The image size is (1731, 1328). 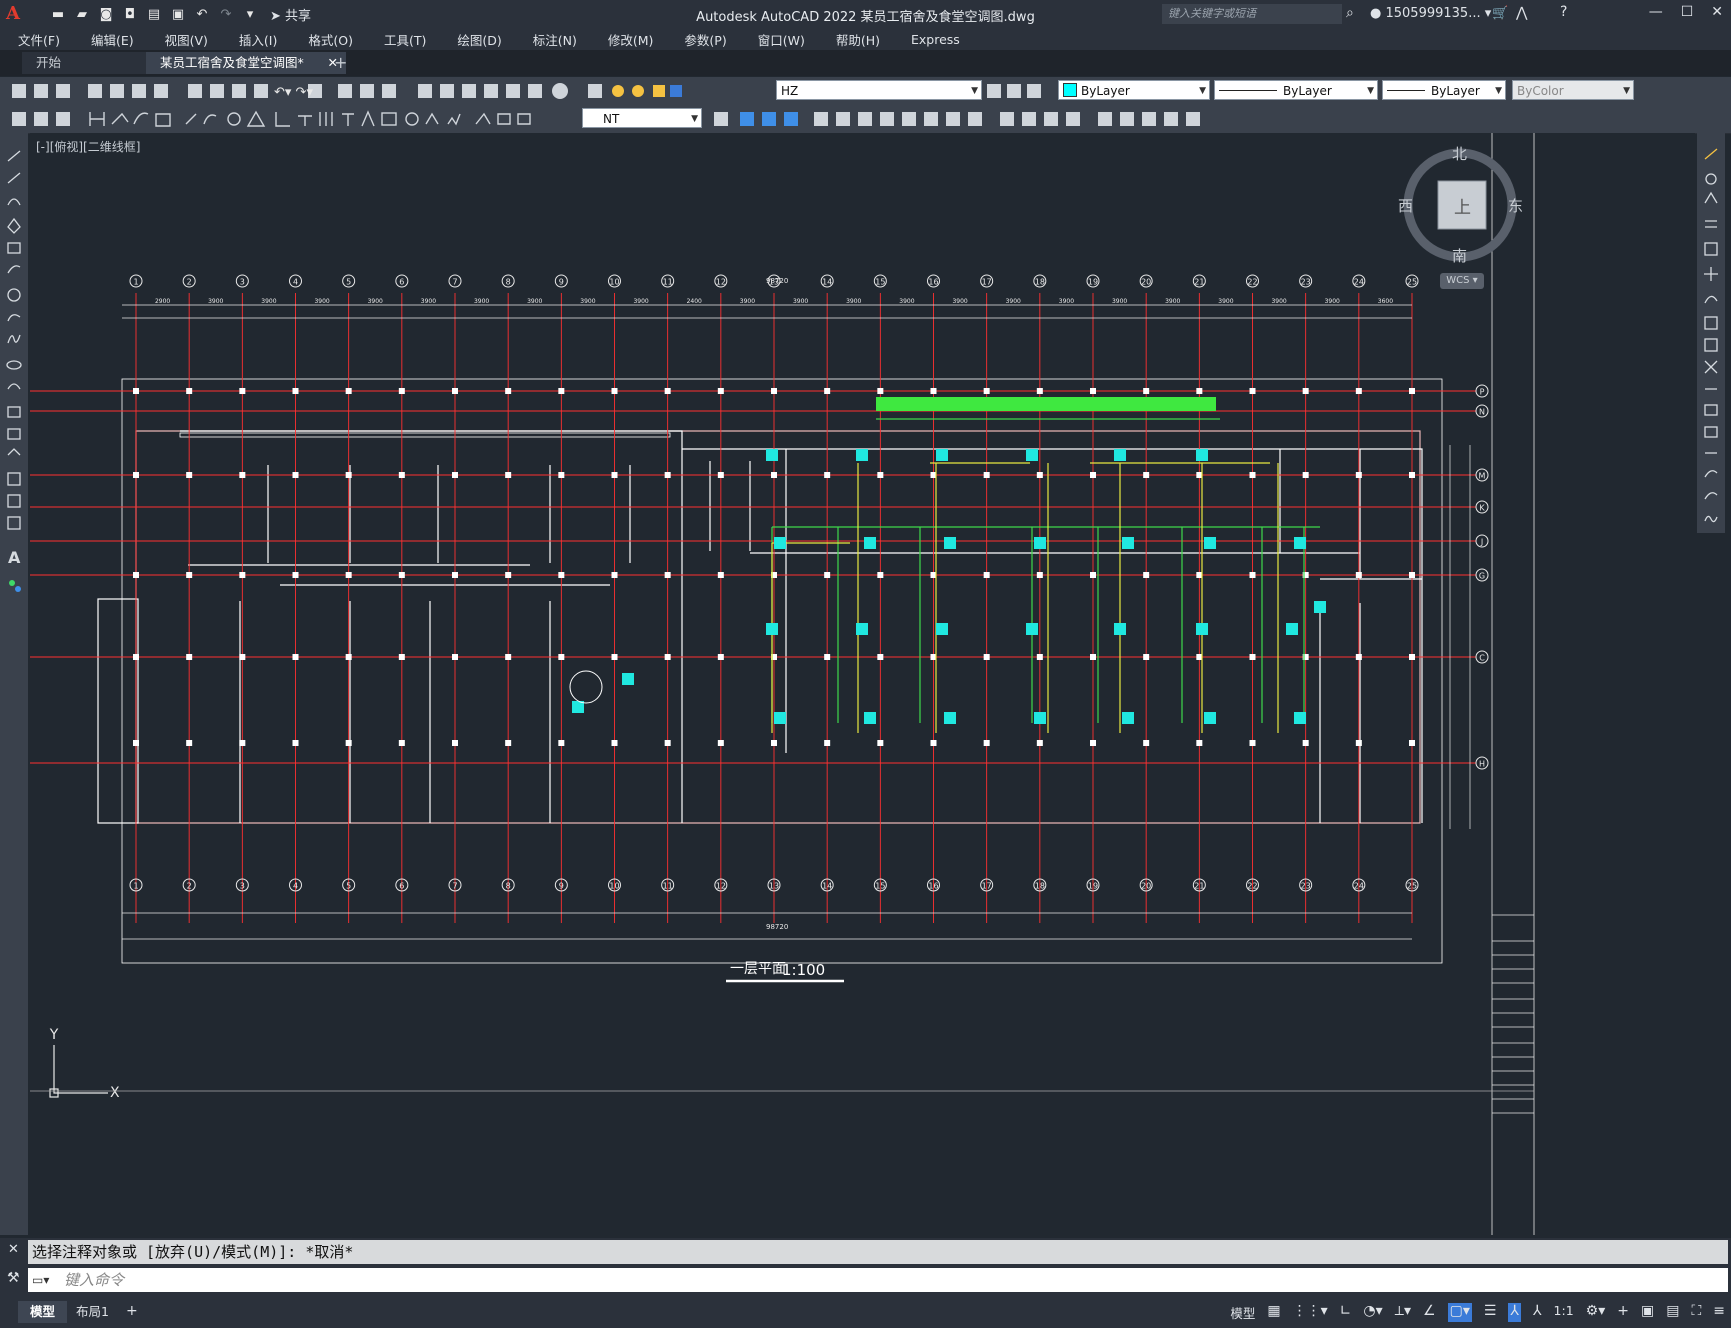 What do you see at coordinates (255, 39) in the screenshot?
I see `menu-insert: 插入(I)` at bounding box center [255, 39].